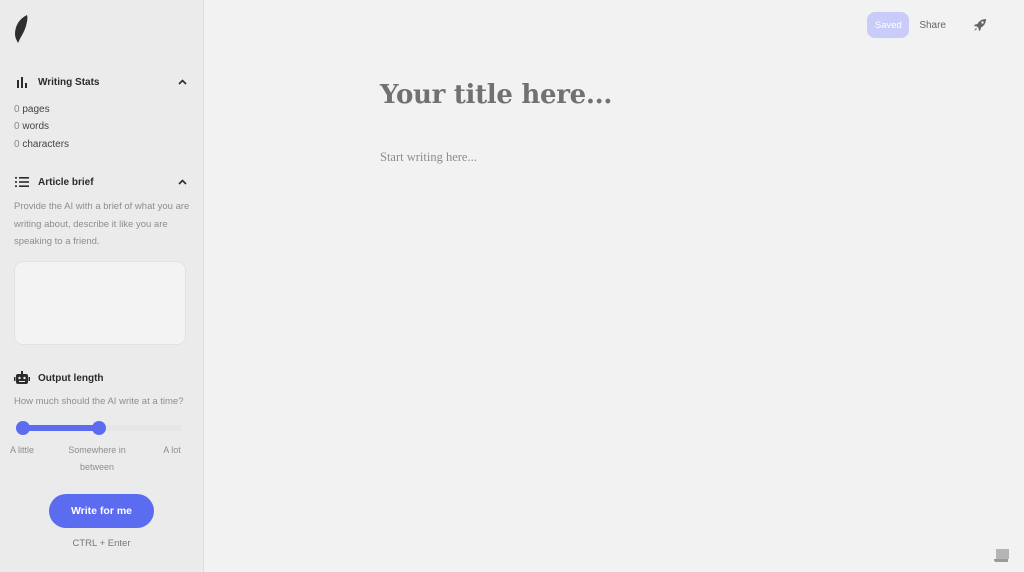 This screenshot has width=1024, height=572. What do you see at coordinates (22, 378) in the screenshot?
I see `robot-icon` at bounding box center [22, 378].